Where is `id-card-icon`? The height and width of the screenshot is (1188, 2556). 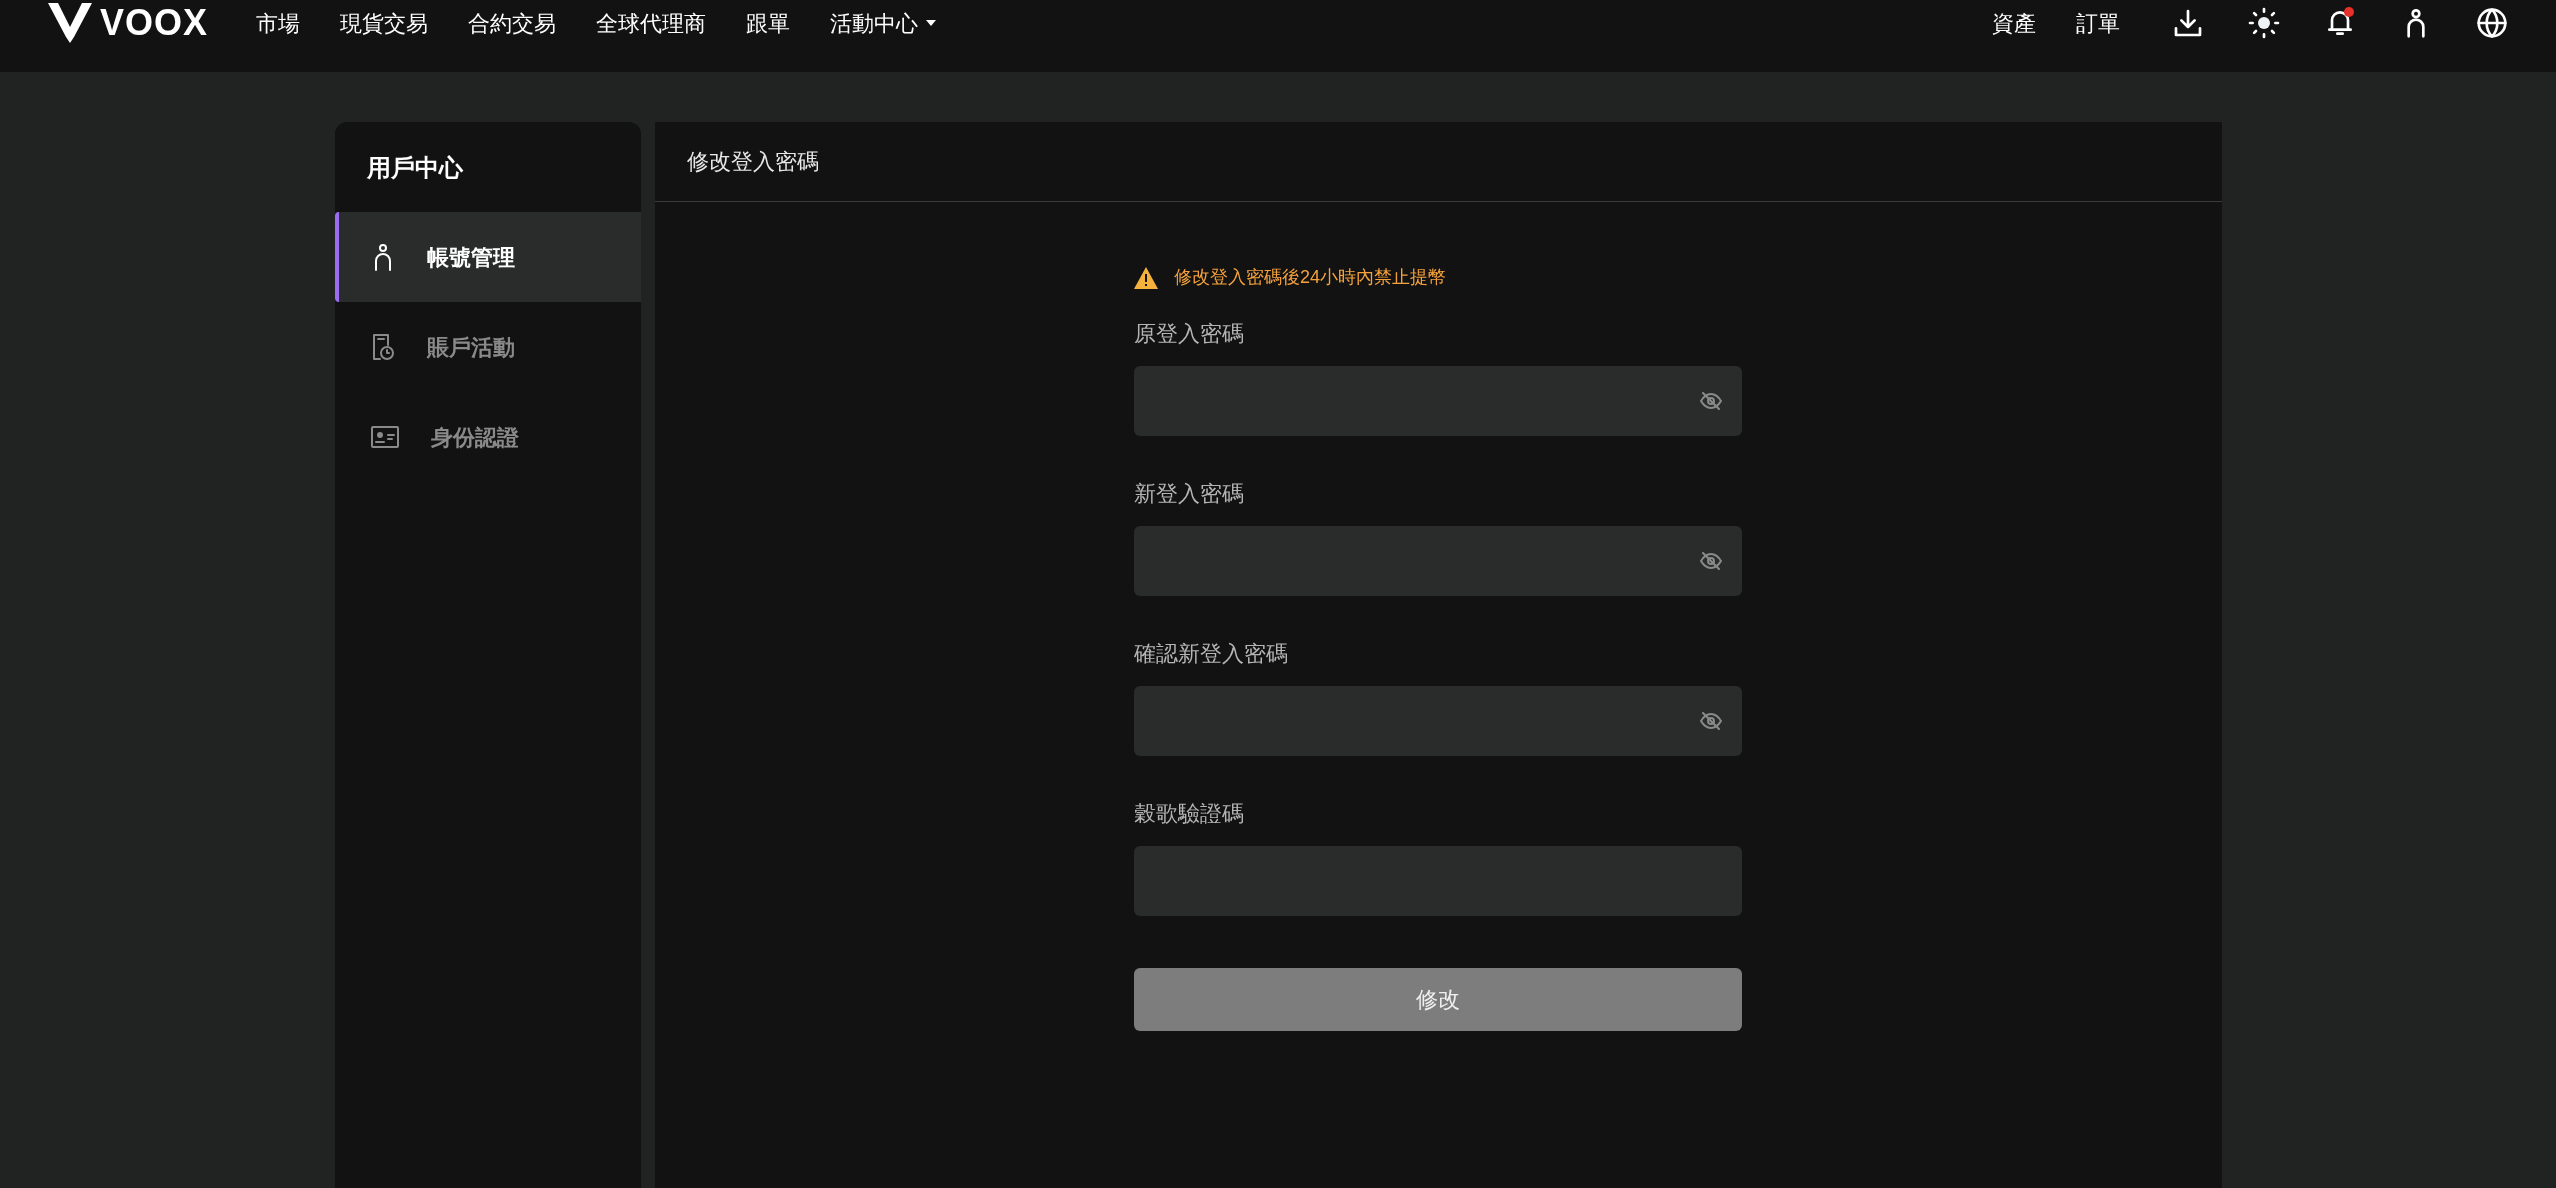 id-card-icon is located at coordinates (384, 437).